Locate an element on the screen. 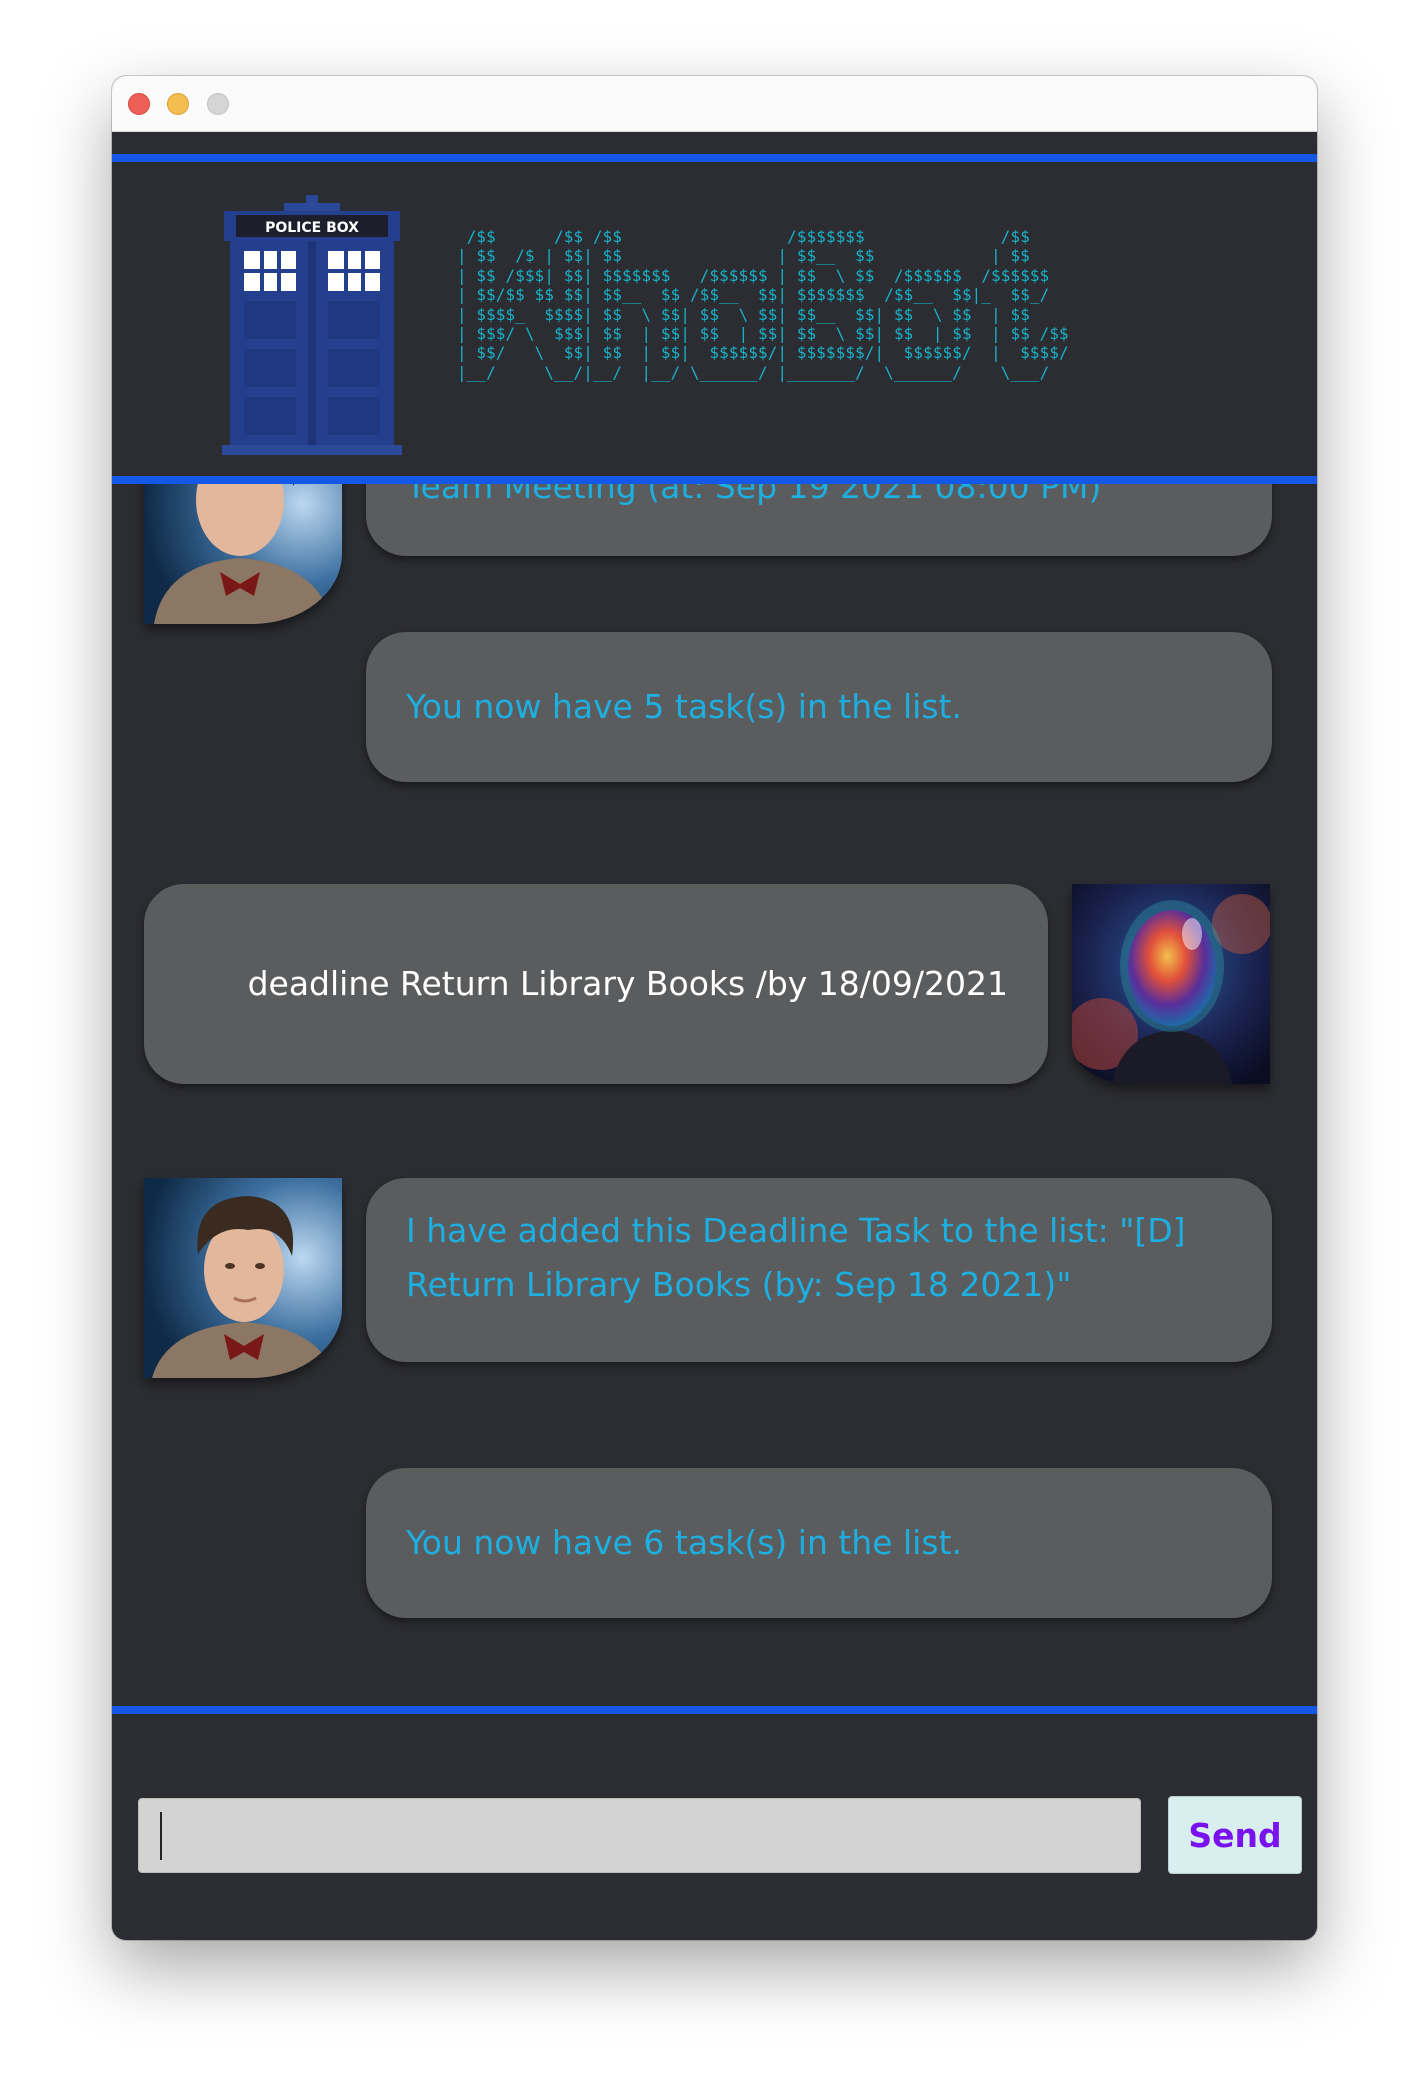 The width and height of the screenshot is (1424, 2080). input-divider is located at coordinates (714, 1710).